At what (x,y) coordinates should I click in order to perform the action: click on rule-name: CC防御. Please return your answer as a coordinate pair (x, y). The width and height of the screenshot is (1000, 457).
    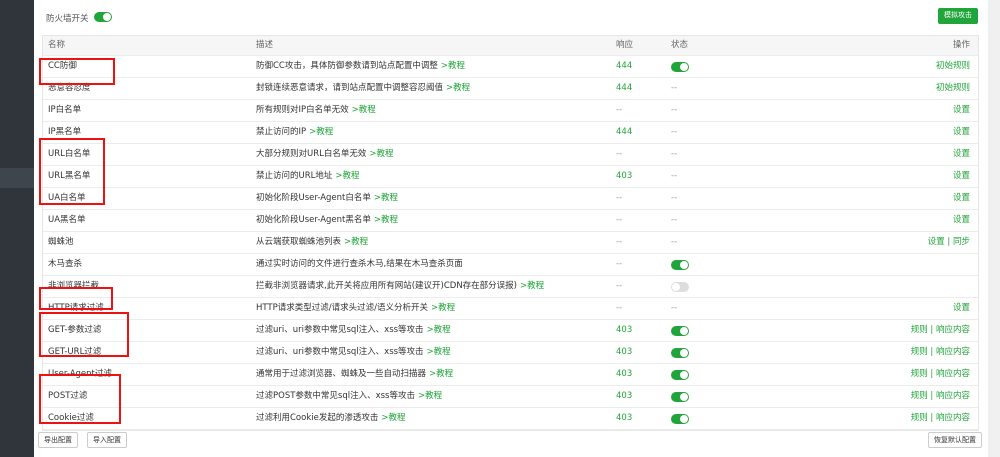
    Looking at the image, I should click on (62, 66).